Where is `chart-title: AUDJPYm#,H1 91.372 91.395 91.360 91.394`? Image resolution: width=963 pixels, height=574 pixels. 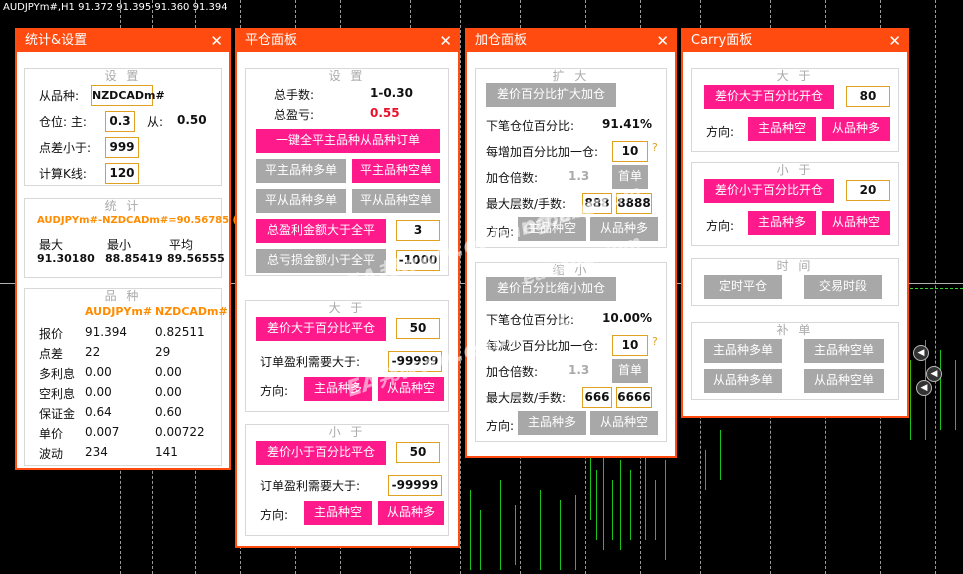
chart-title: AUDJPYm#,H1 91.372 91.395 91.360 91.394 is located at coordinates (115, 7).